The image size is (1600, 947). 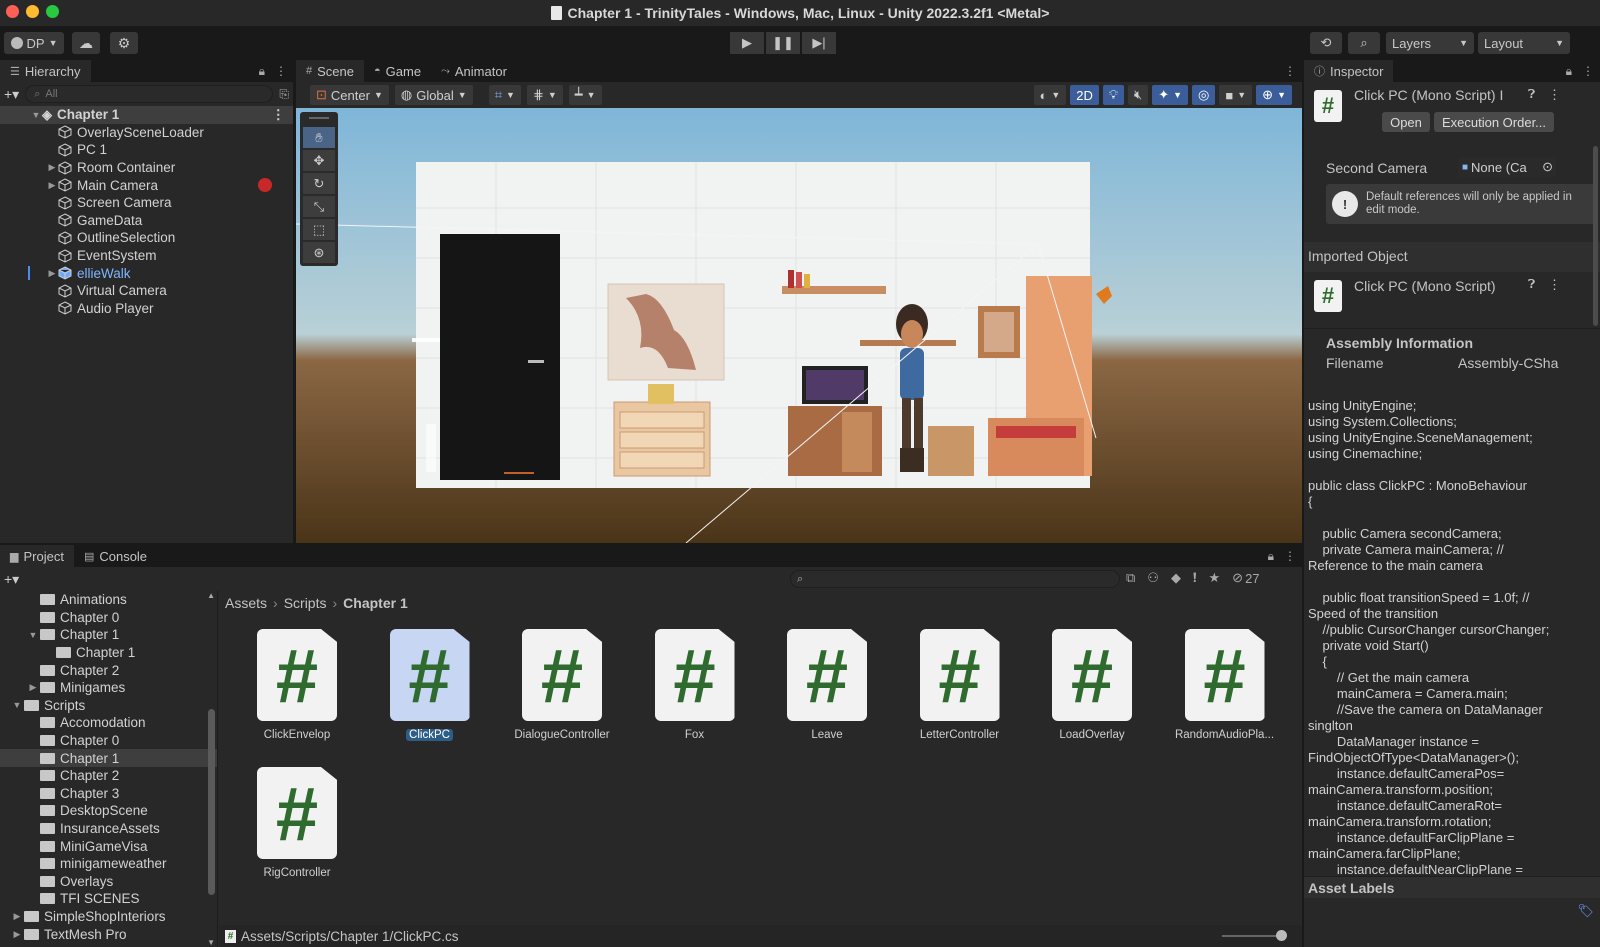 What do you see at coordinates (1430, 43) in the screenshot?
I see `layers-dropdown: Layers ▼` at bounding box center [1430, 43].